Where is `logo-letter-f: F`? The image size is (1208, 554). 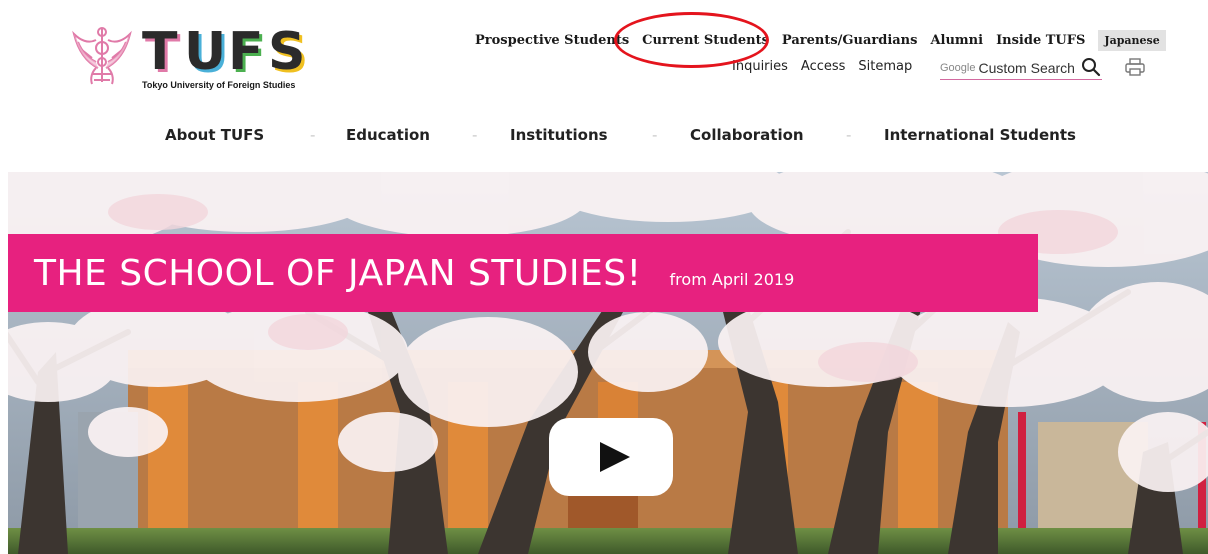 logo-letter-f: F is located at coordinates (246, 52).